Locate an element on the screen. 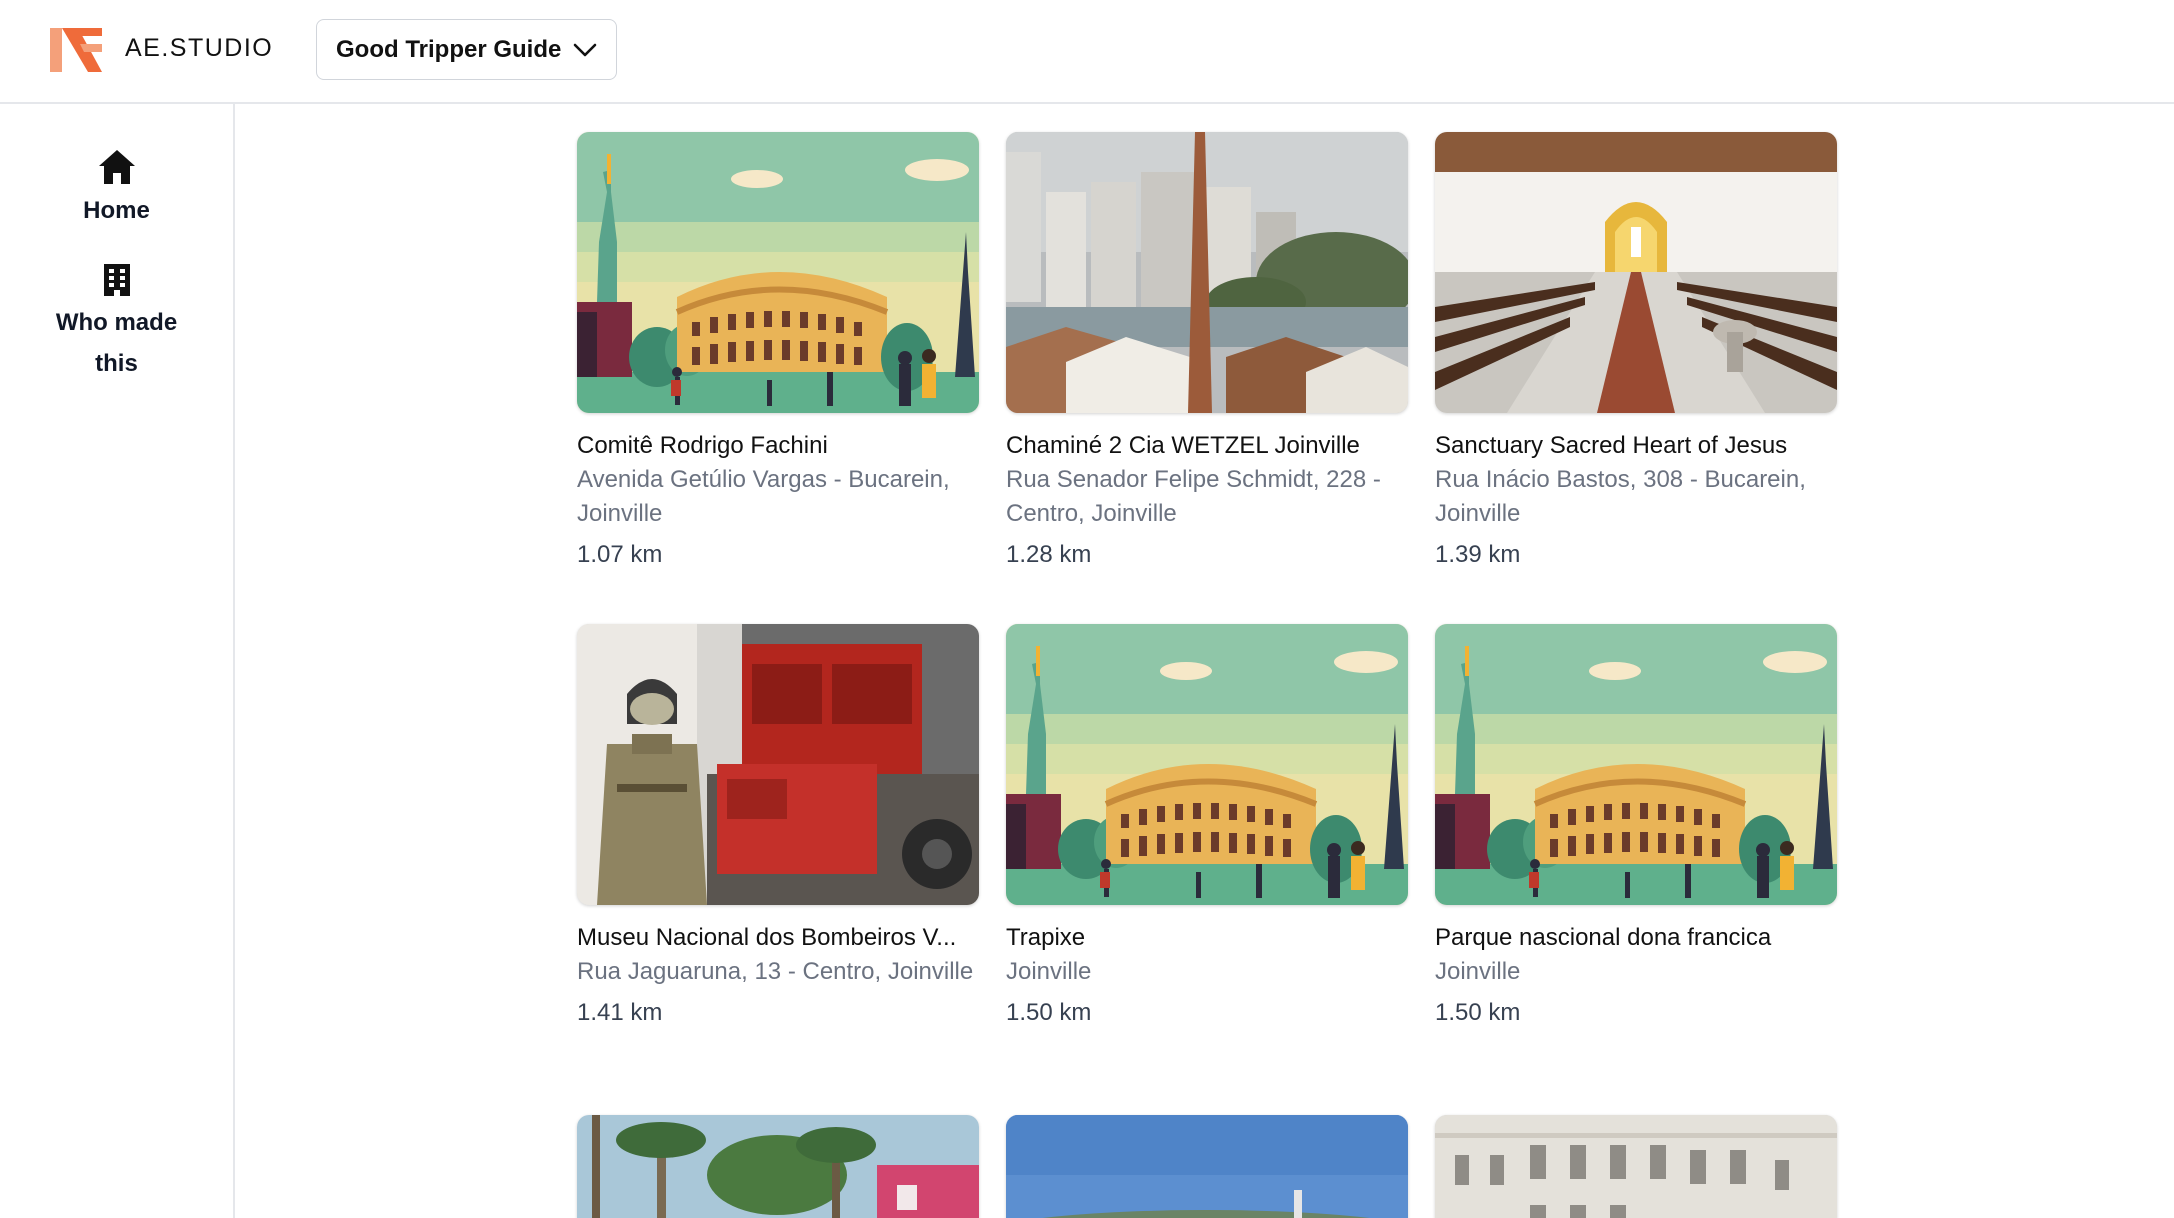 Image resolution: width=2174 pixels, height=1218 pixels. place-distance: 1.41 km is located at coordinates (620, 1012).